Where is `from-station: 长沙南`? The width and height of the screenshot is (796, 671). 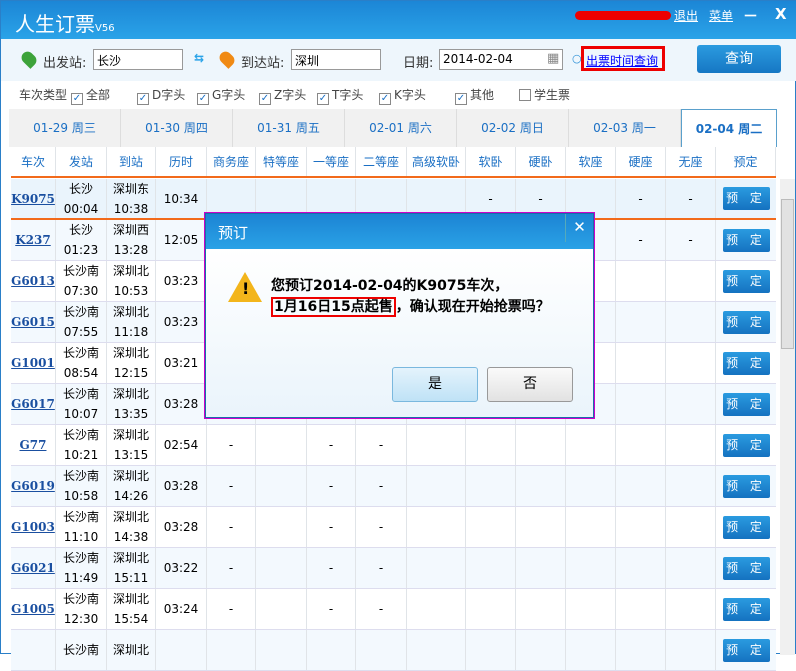 from-station: 长沙南 is located at coordinates (80, 353).